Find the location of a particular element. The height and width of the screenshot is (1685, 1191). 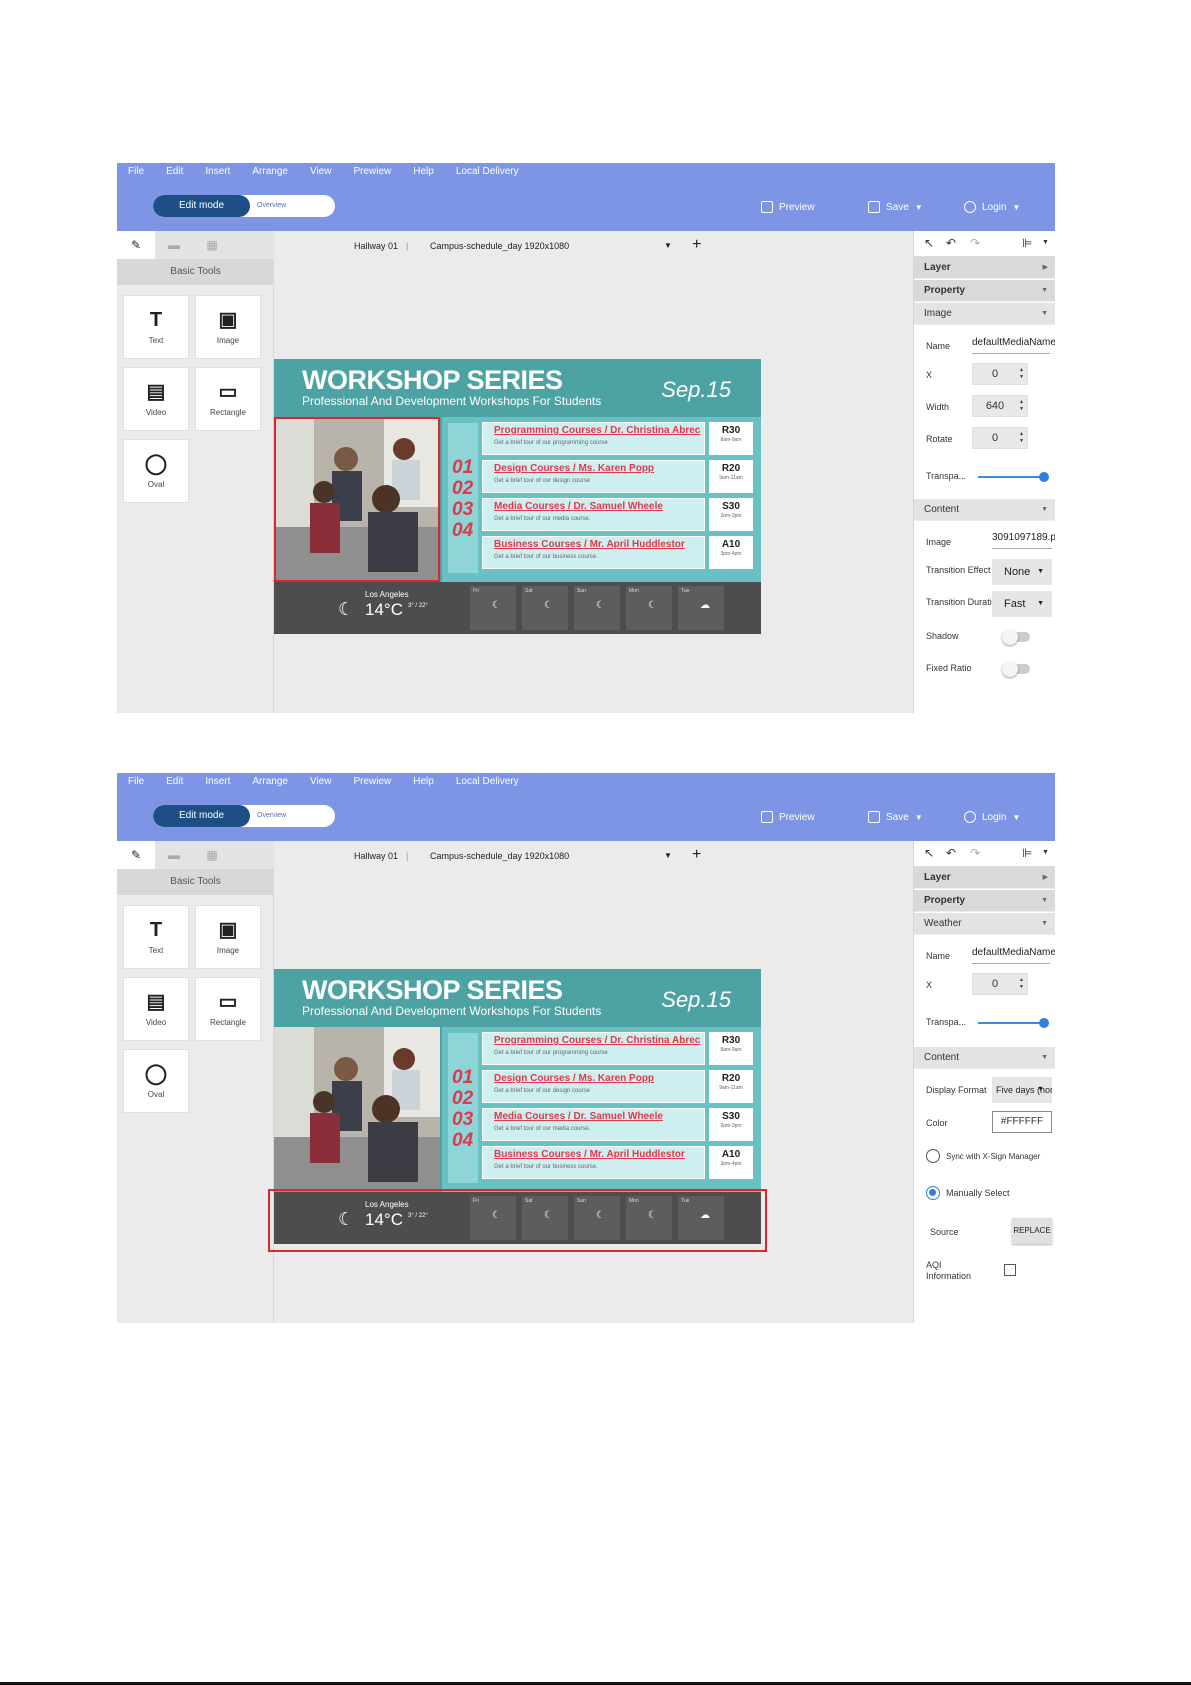

transition-duration-select: Fast is located at coordinates (1022, 604).